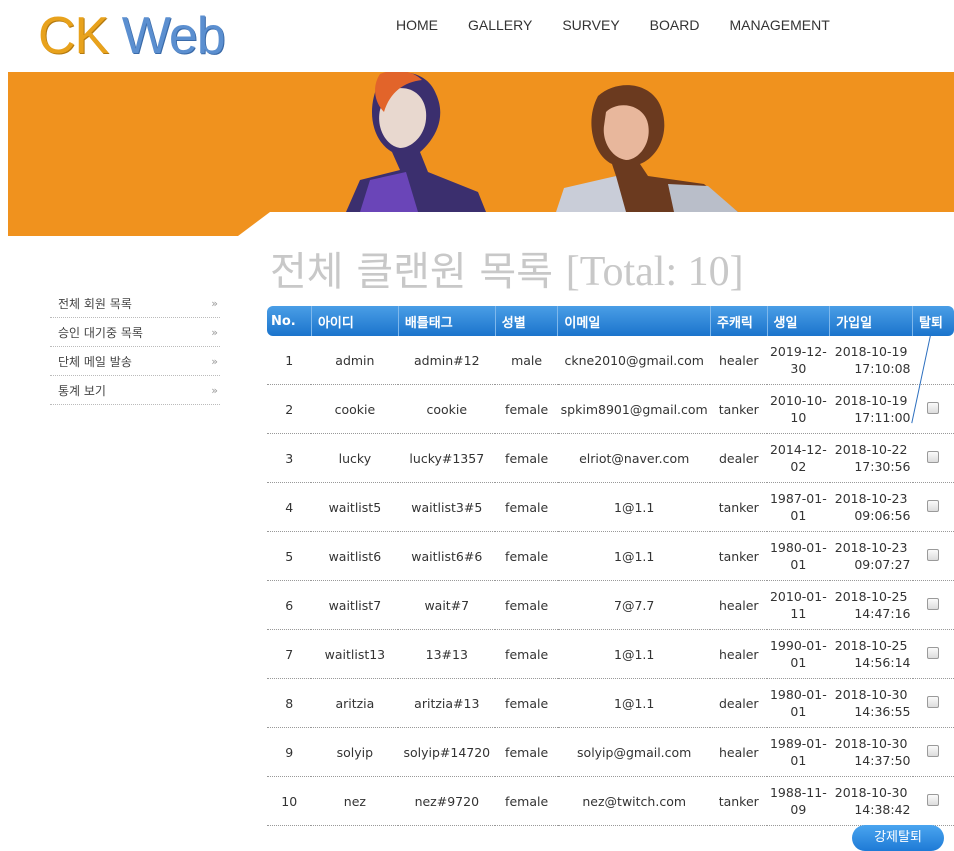 The width and height of the screenshot is (954, 851). What do you see at coordinates (871, 321) in the screenshot?
I see `col-header-joined: 가입일` at bounding box center [871, 321].